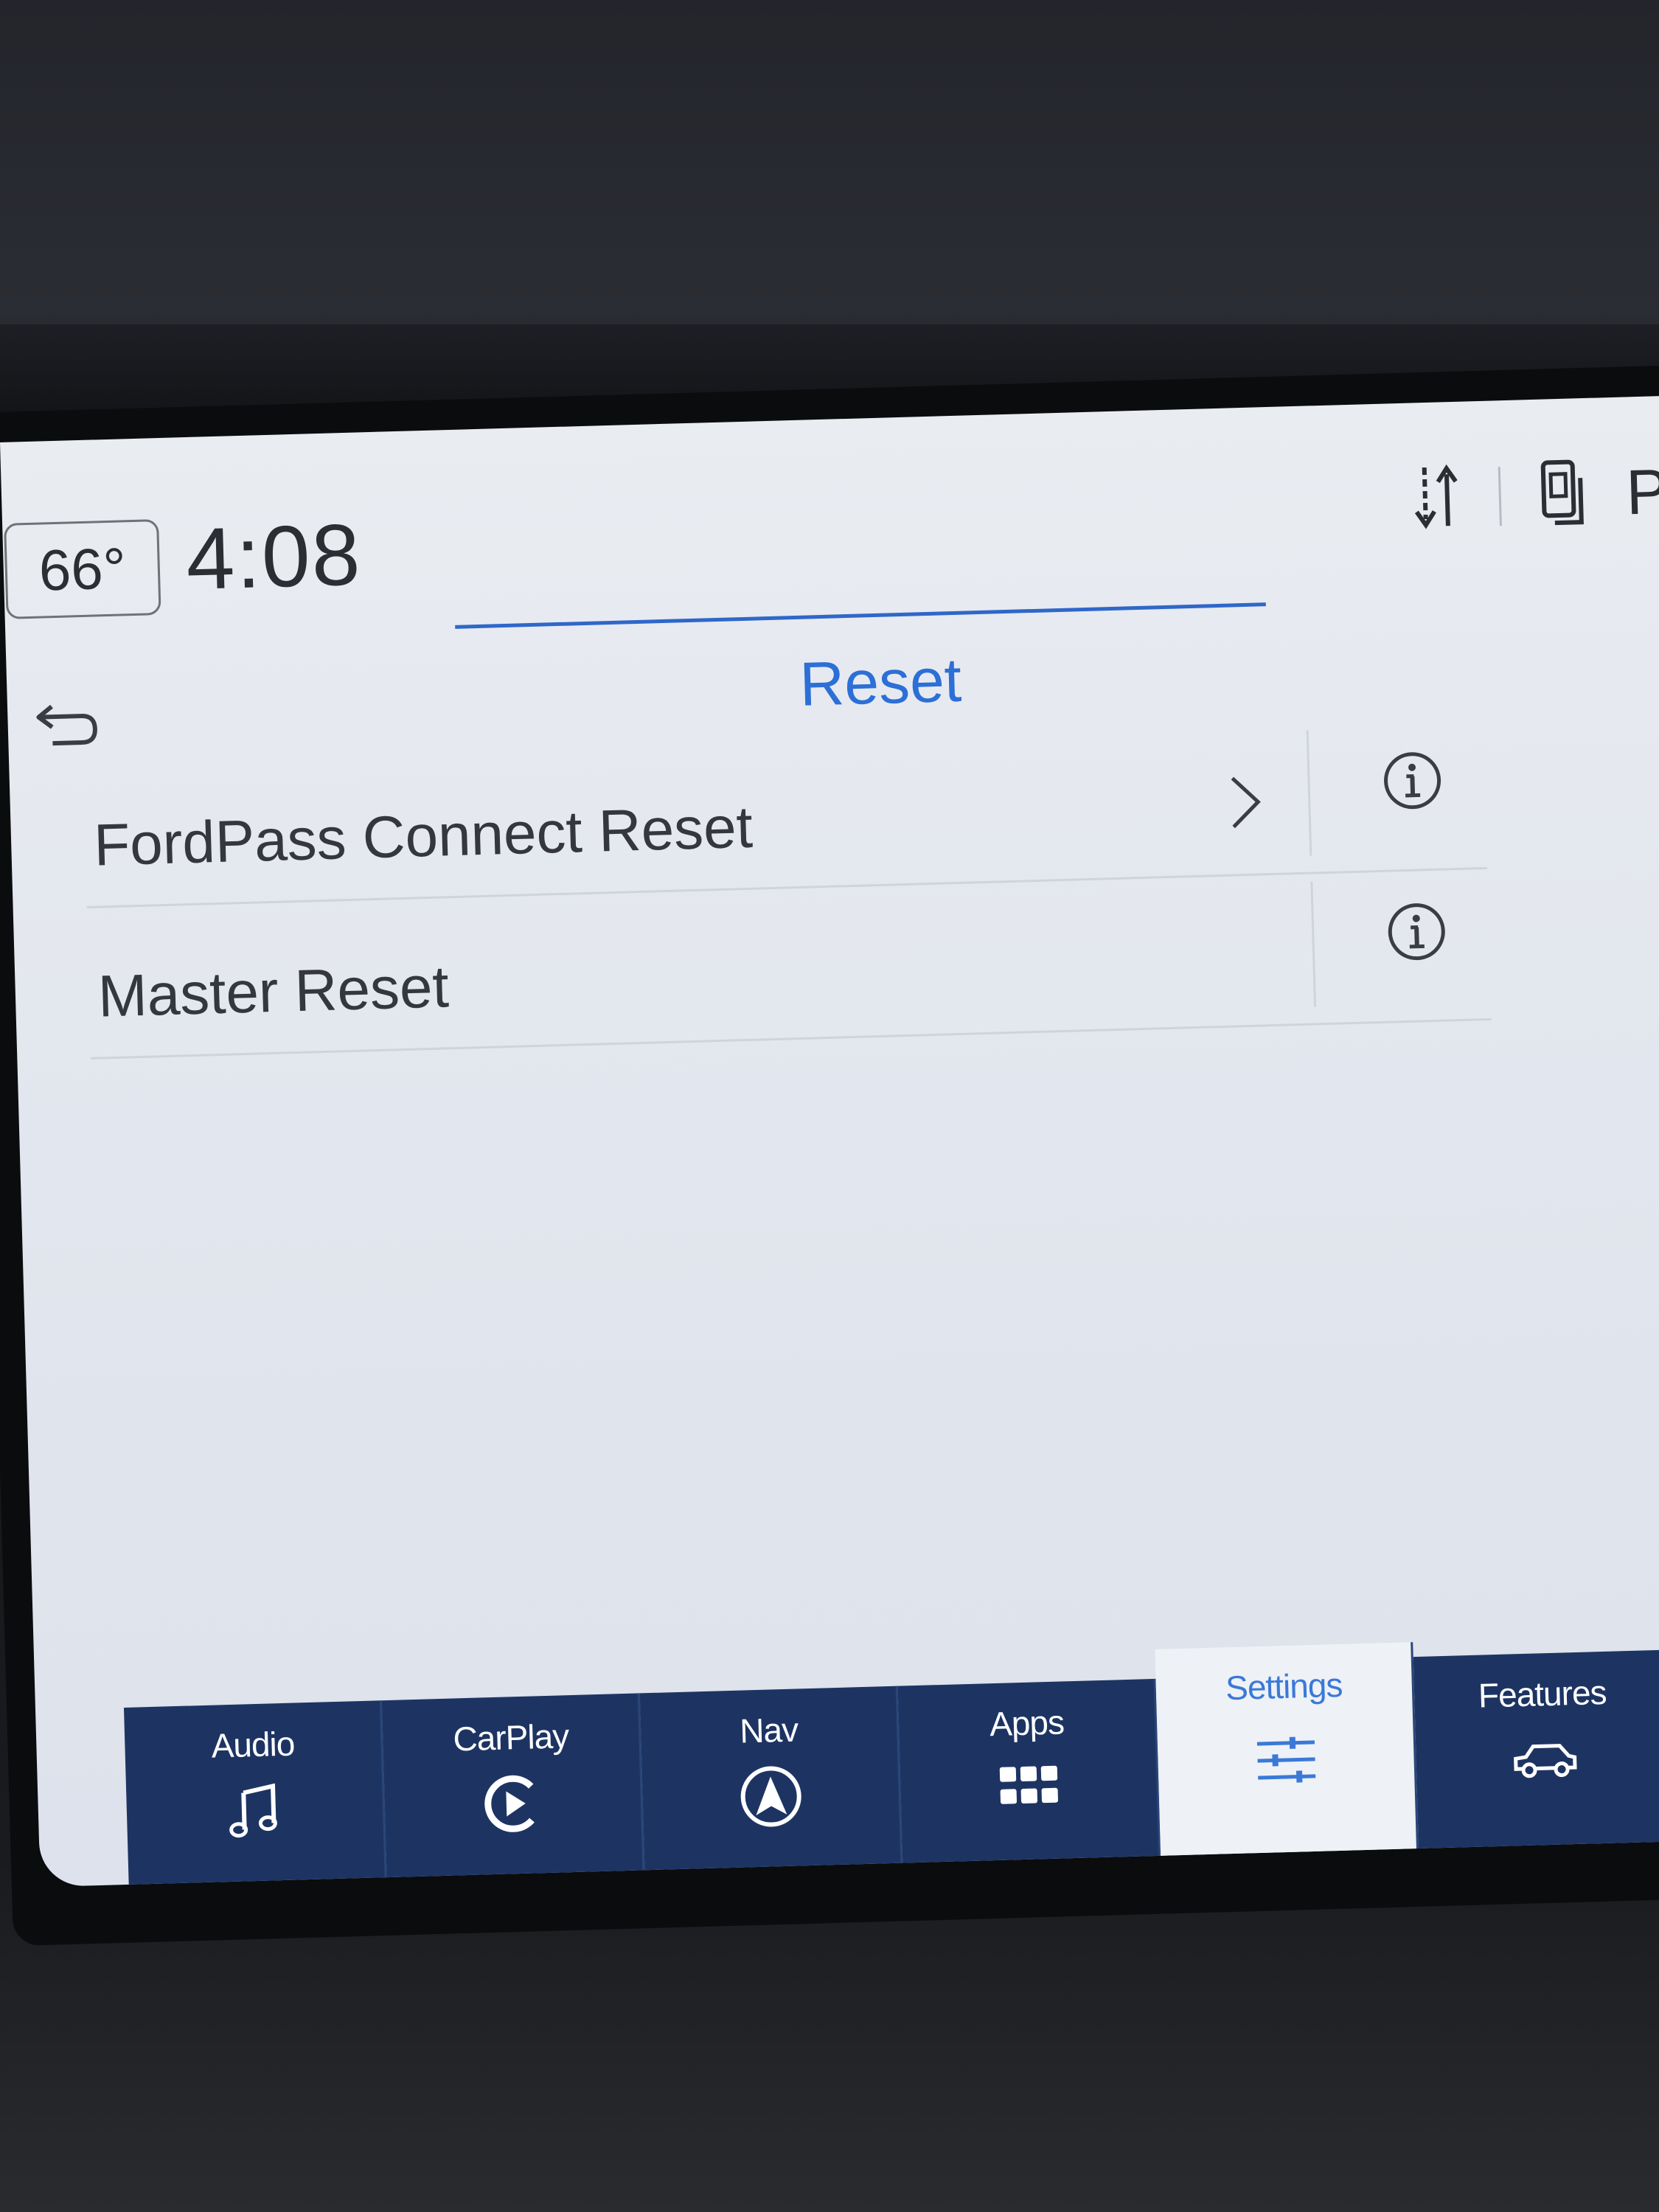  What do you see at coordinates (1642, 492) in the screenshot?
I see `status-extra-label: P` at bounding box center [1642, 492].